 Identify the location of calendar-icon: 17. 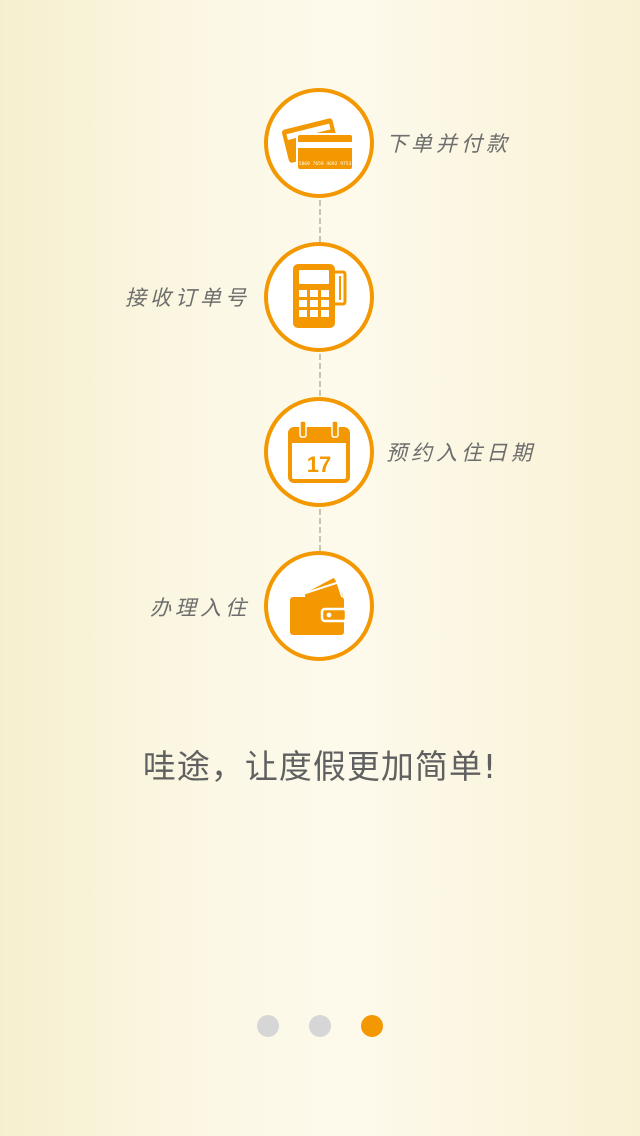
(319, 451).